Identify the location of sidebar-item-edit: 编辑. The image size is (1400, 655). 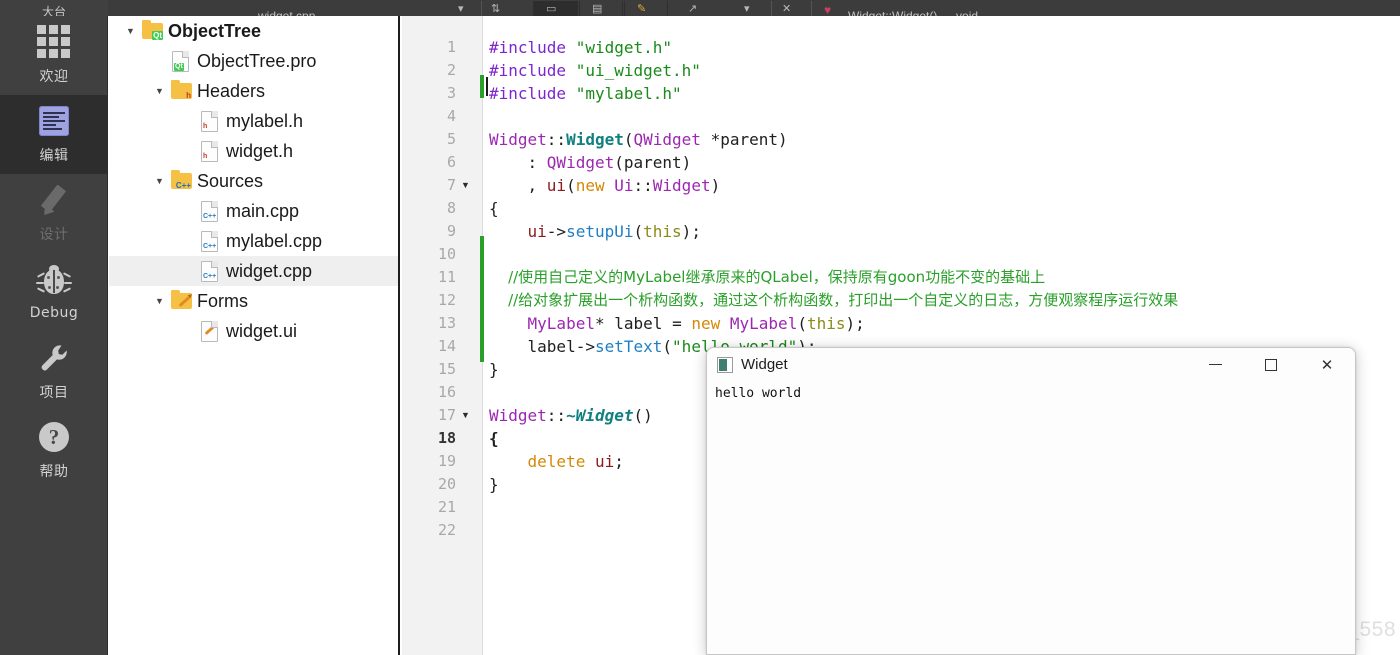
(54, 134).